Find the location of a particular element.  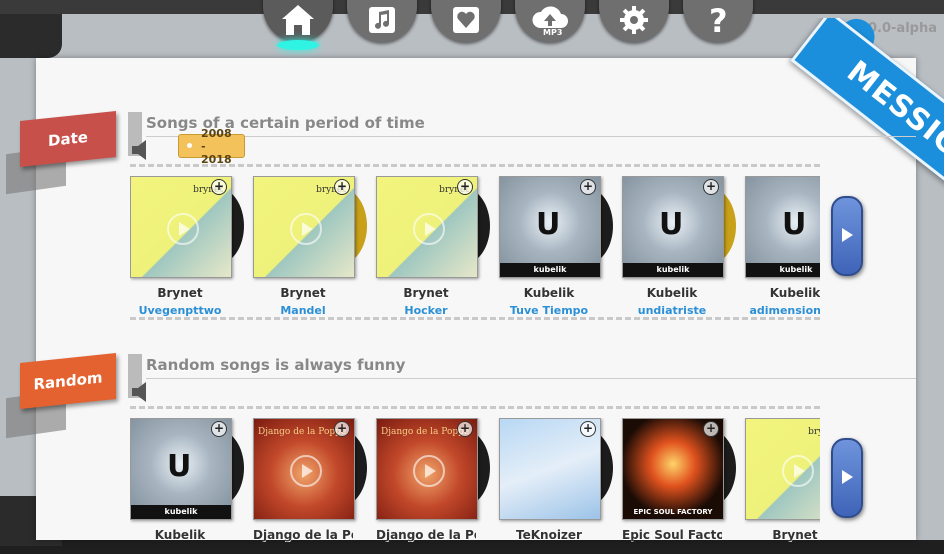

album-artist: TeKnoizer is located at coordinates (549, 535).